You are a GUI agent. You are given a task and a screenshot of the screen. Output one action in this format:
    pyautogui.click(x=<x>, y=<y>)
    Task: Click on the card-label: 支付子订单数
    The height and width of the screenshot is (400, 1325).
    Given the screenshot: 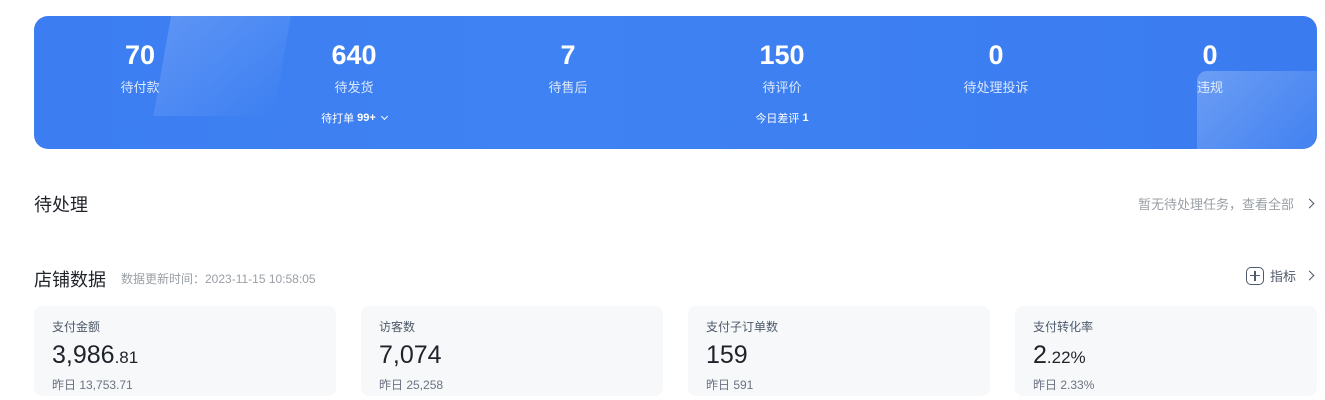 What is the action you would take?
    pyautogui.click(x=742, y=327)
    